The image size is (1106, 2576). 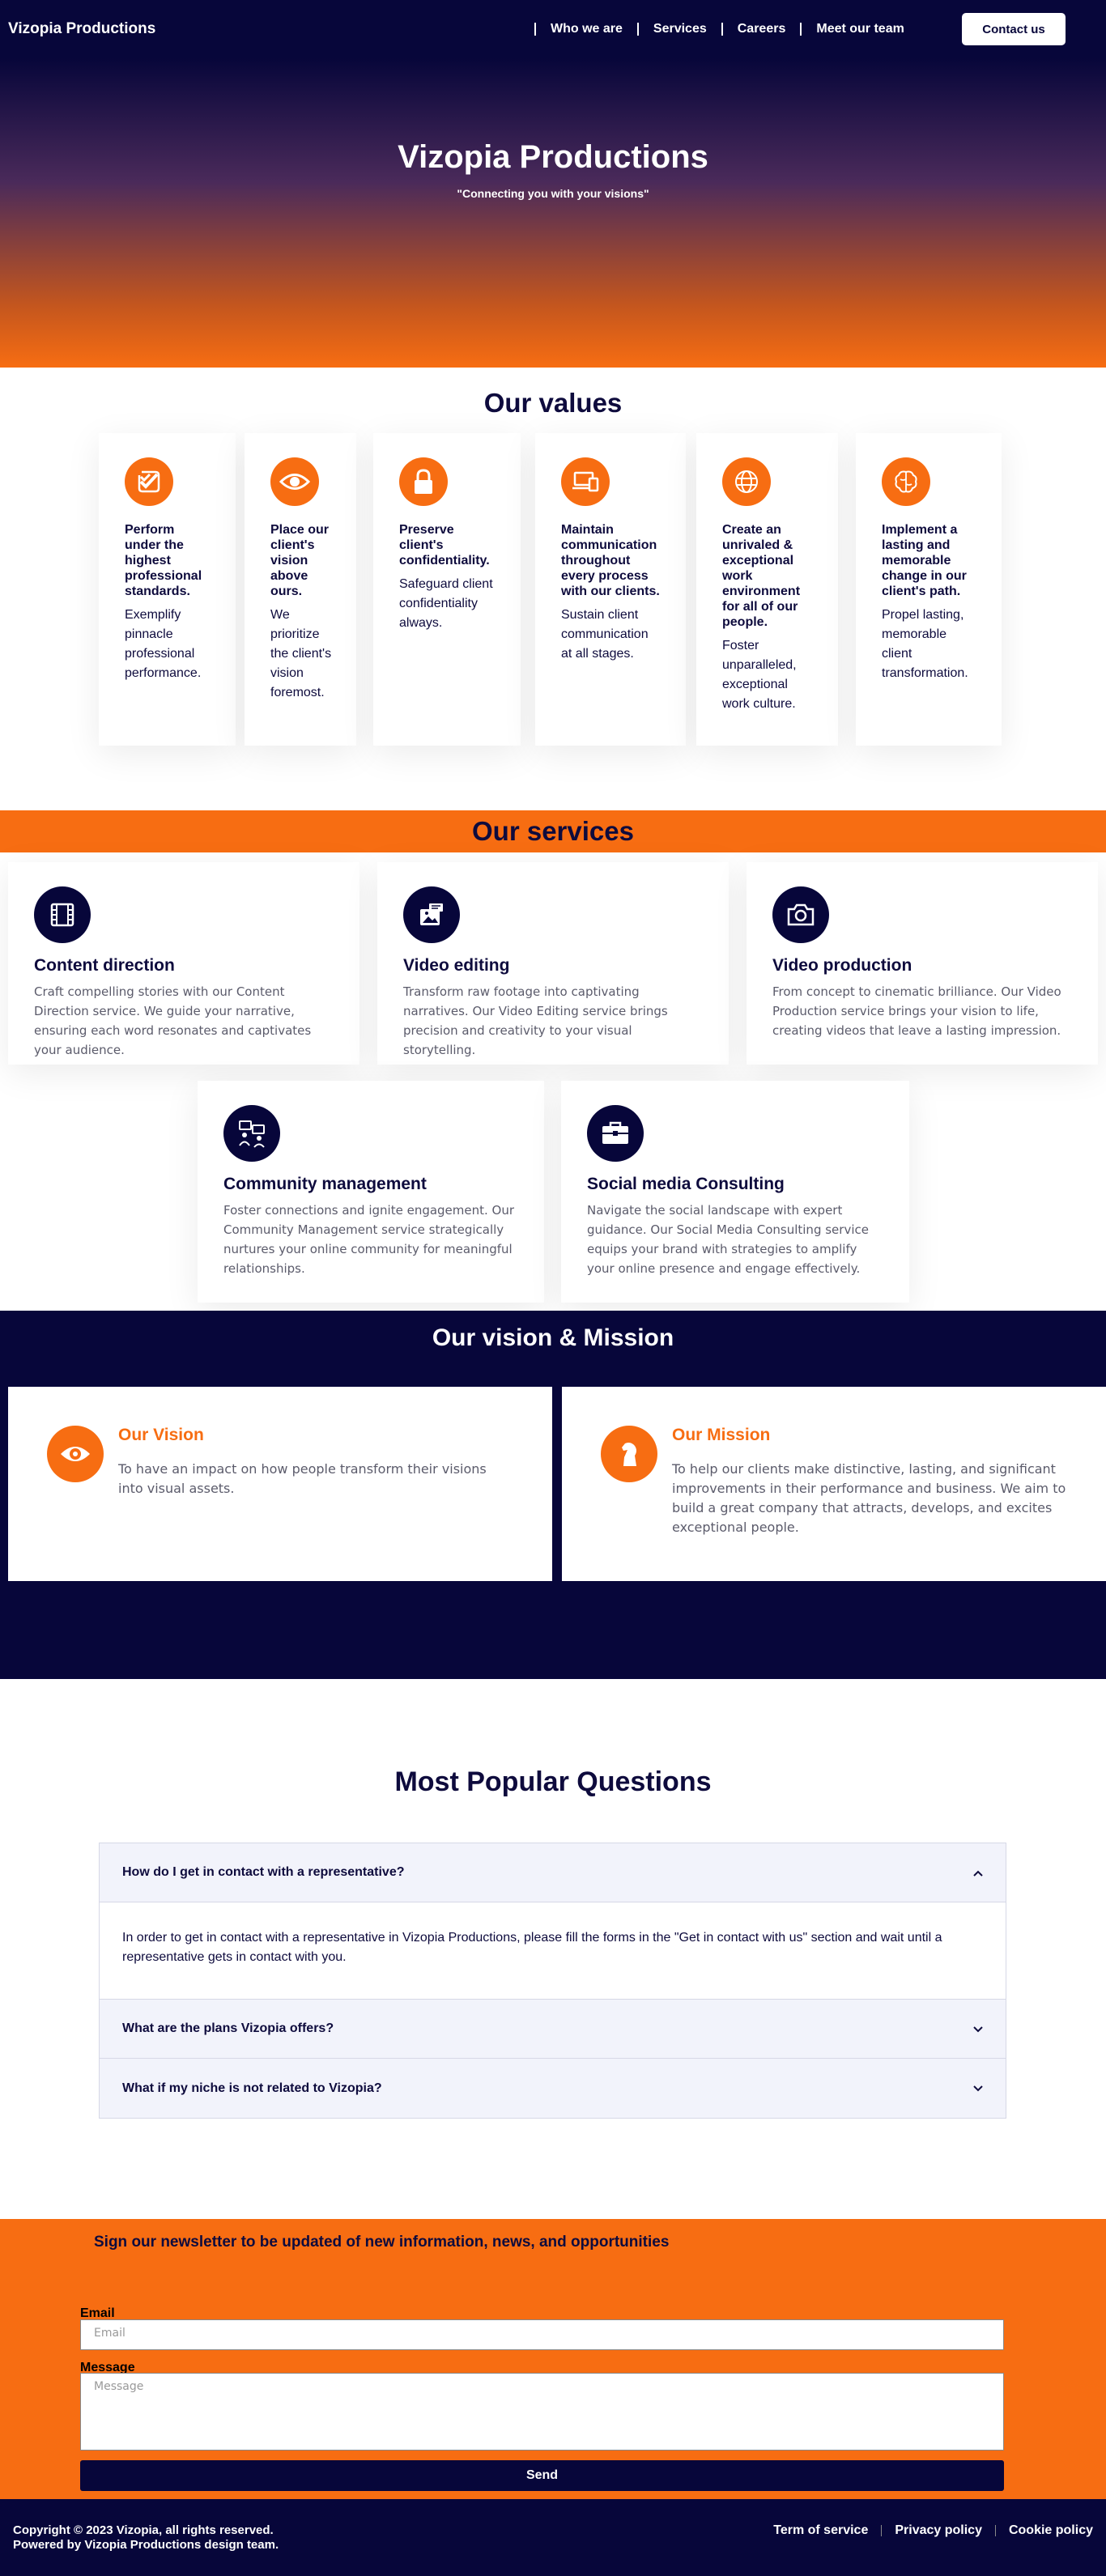 I want to click on send-button: Send, so click(x=542, y=2476).